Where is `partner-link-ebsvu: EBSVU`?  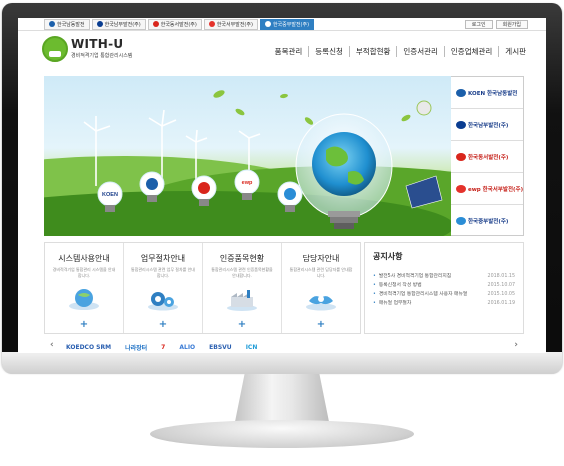
partner-link-ebsvu: EBSVU is located at coordinates (220, 347).